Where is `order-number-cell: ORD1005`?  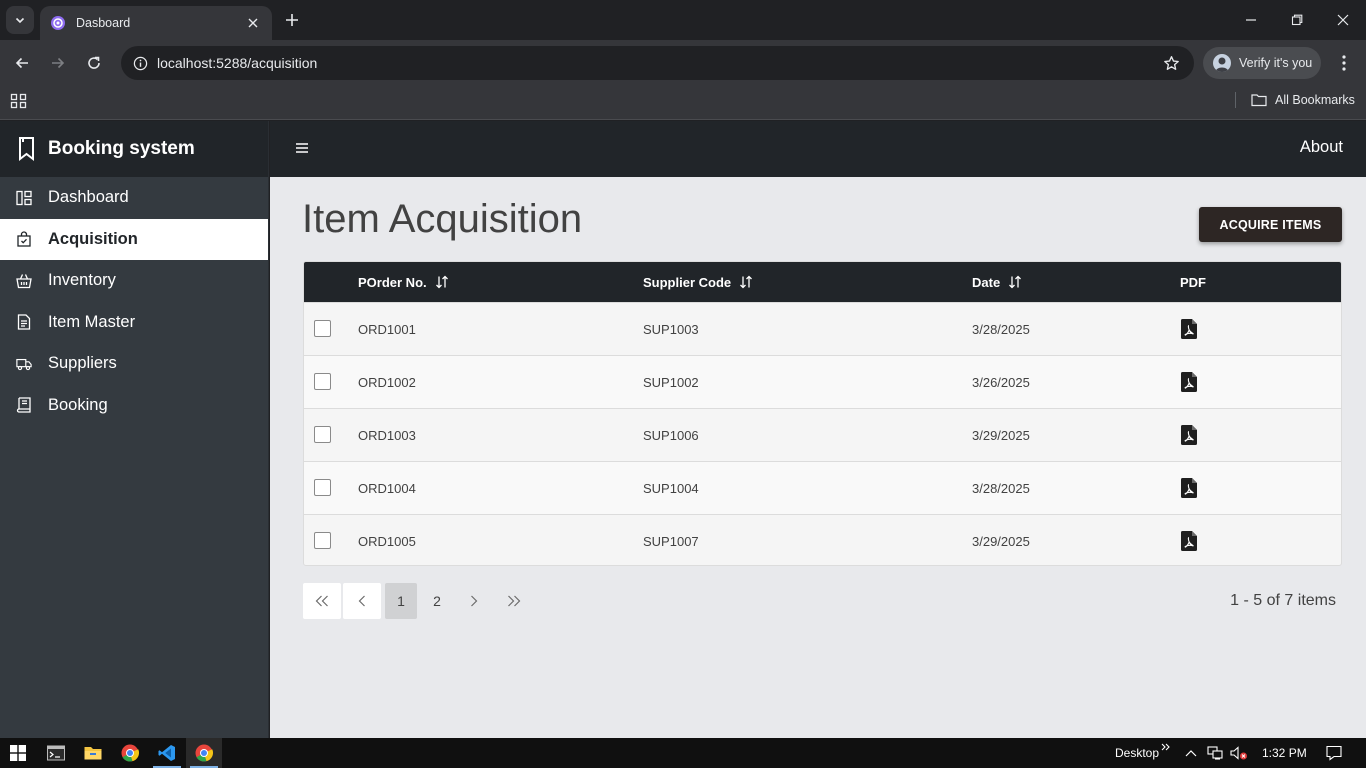
order-number-cell: ORD1005 is located at coordinates (387, 541).